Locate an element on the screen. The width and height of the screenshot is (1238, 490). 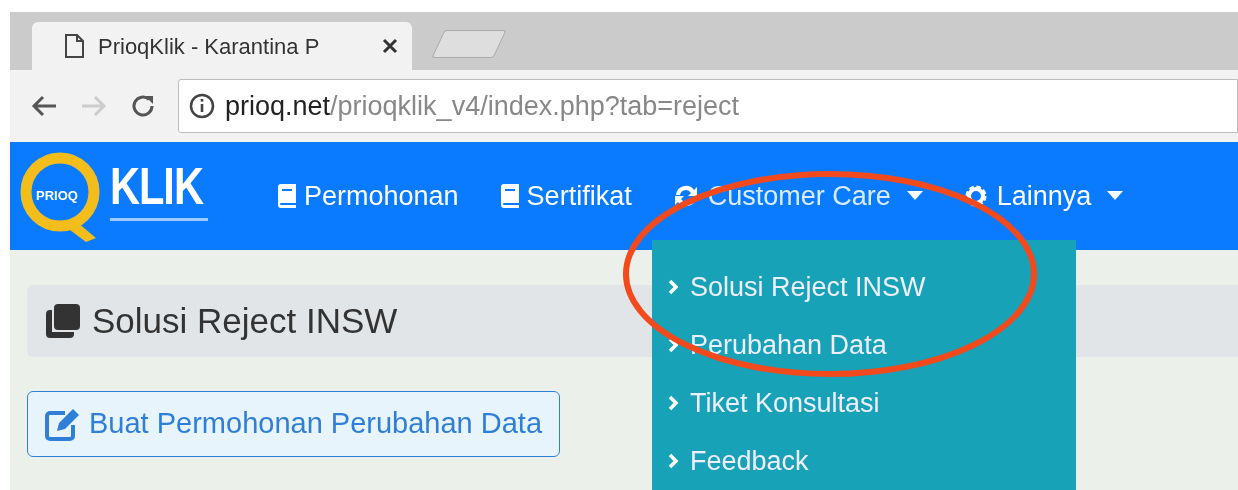
page-icon is located at coordinates (74, 46).